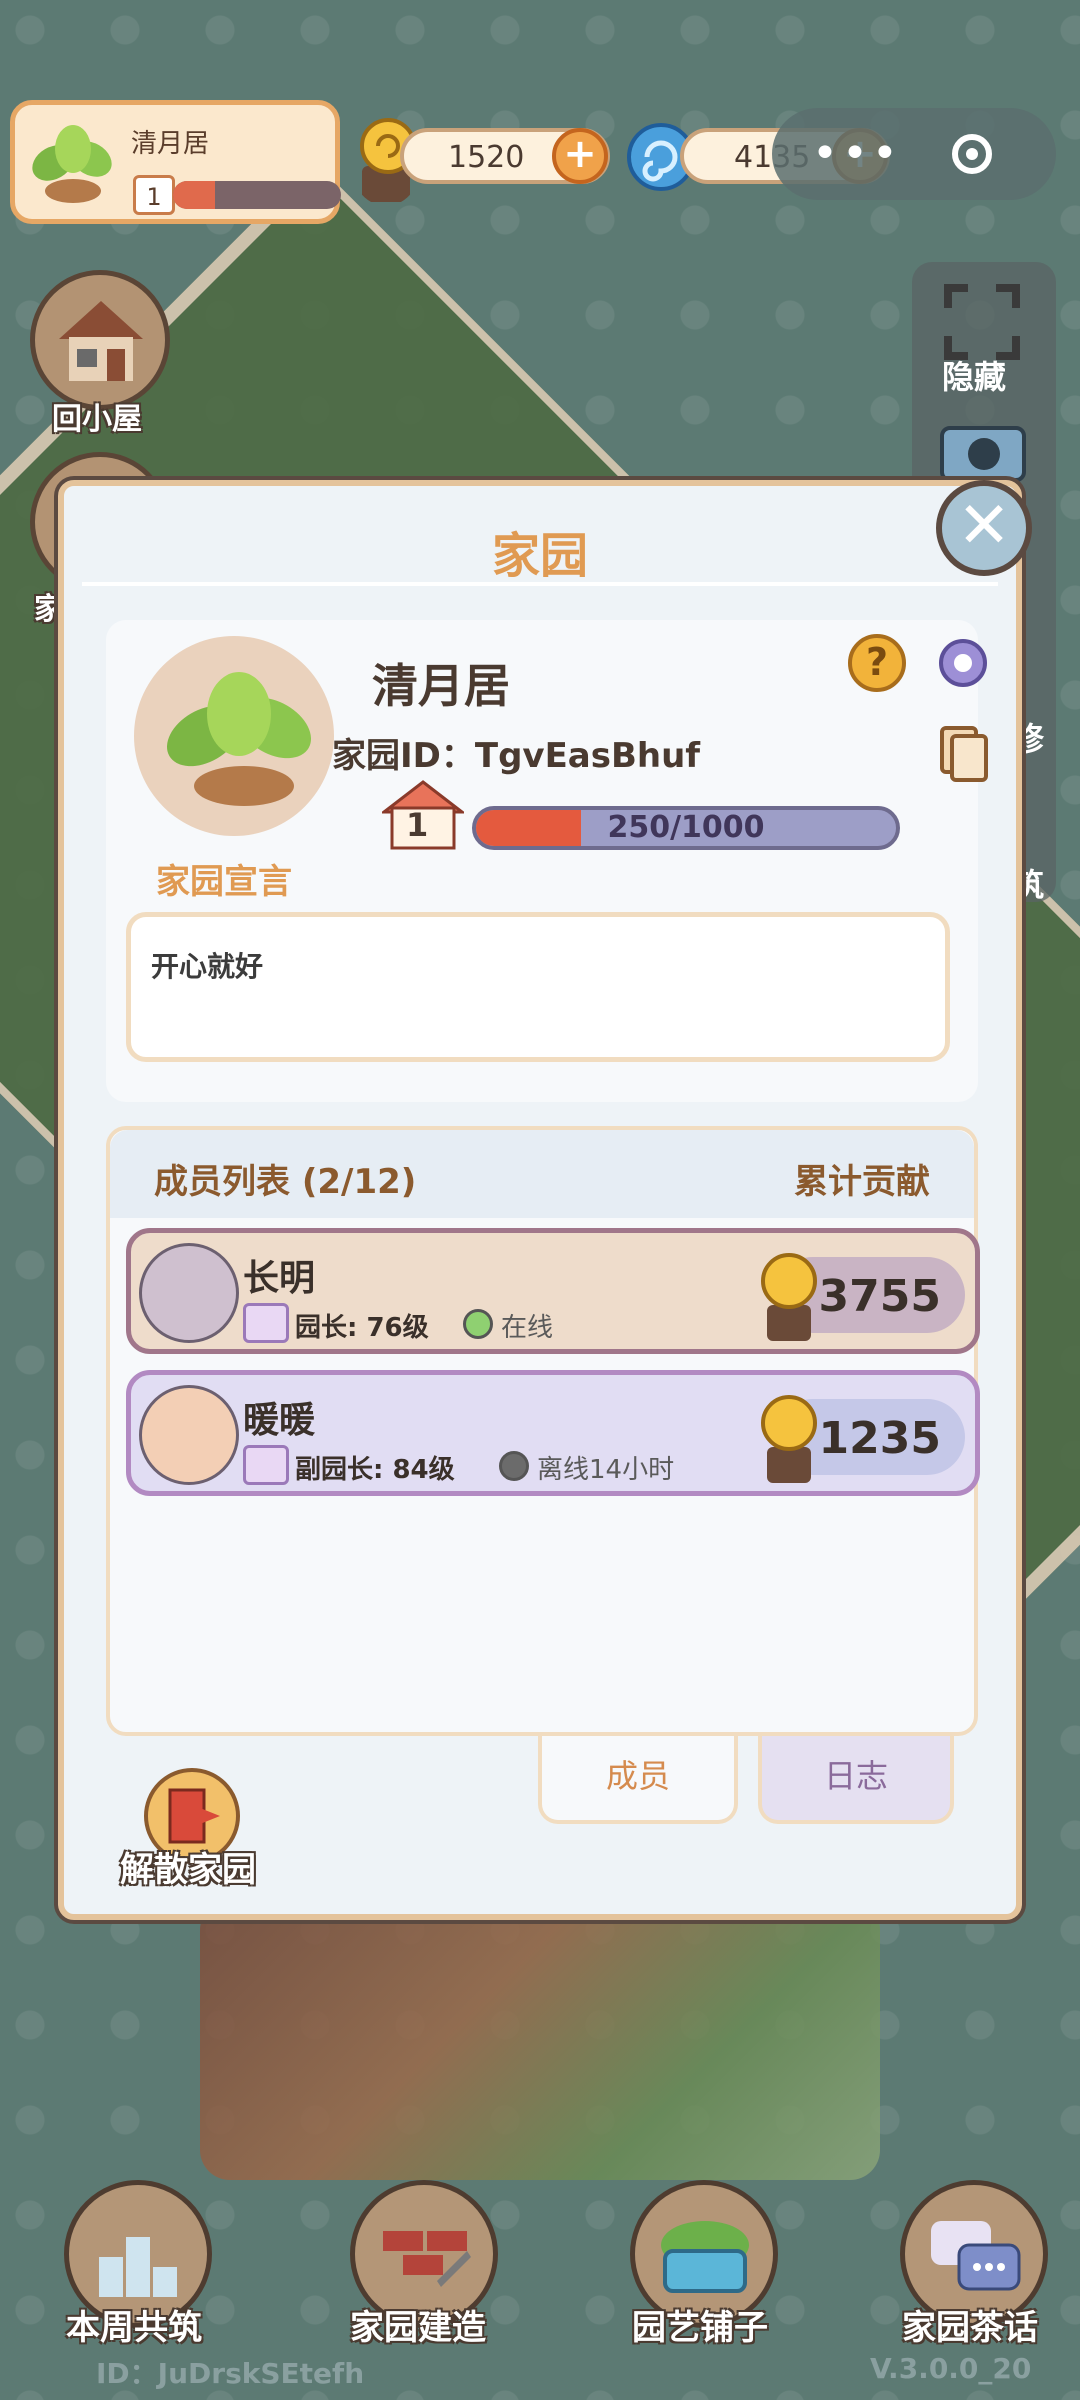 This screenshot has width=1080, height=2400. I want to click on snail-currency: 1520 +, so click(505, 156).